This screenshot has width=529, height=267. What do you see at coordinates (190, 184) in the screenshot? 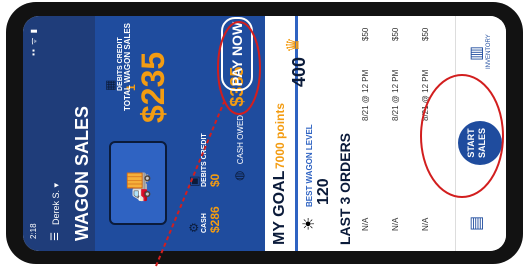
I see `annotation-pointer` at bounding box center [190, 184].